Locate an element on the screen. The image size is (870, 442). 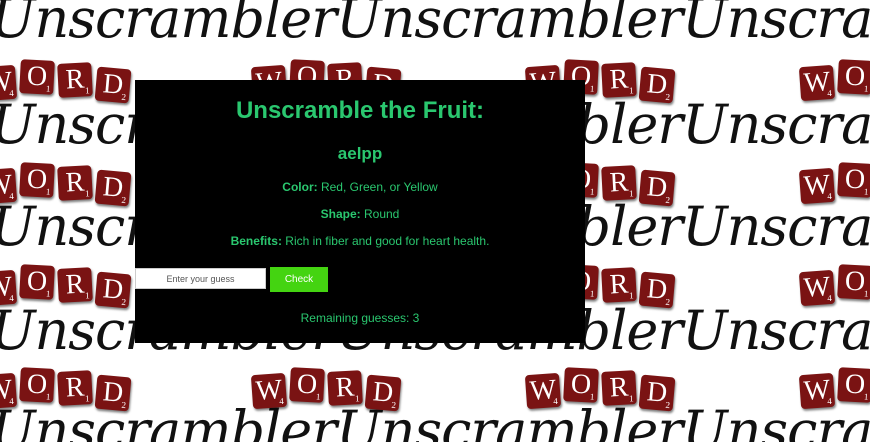
remaining-guesses: Remaining guesses: 3 is located at coordinates (360, 318).